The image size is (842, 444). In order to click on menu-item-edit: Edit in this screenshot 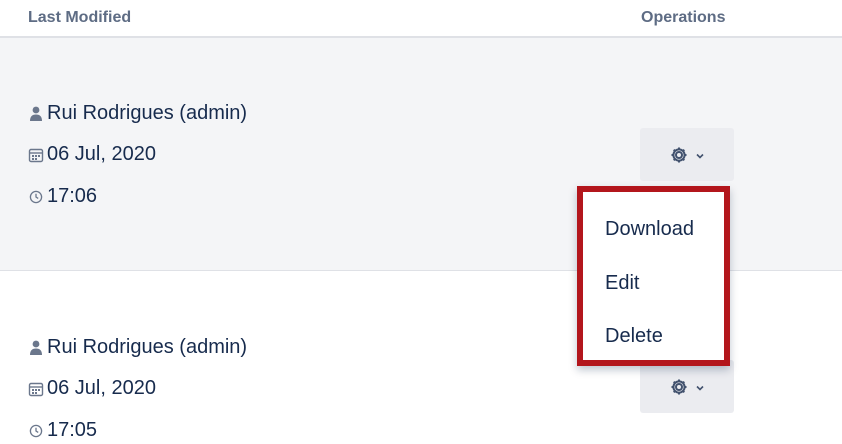, I will do `click(622, 283)`.